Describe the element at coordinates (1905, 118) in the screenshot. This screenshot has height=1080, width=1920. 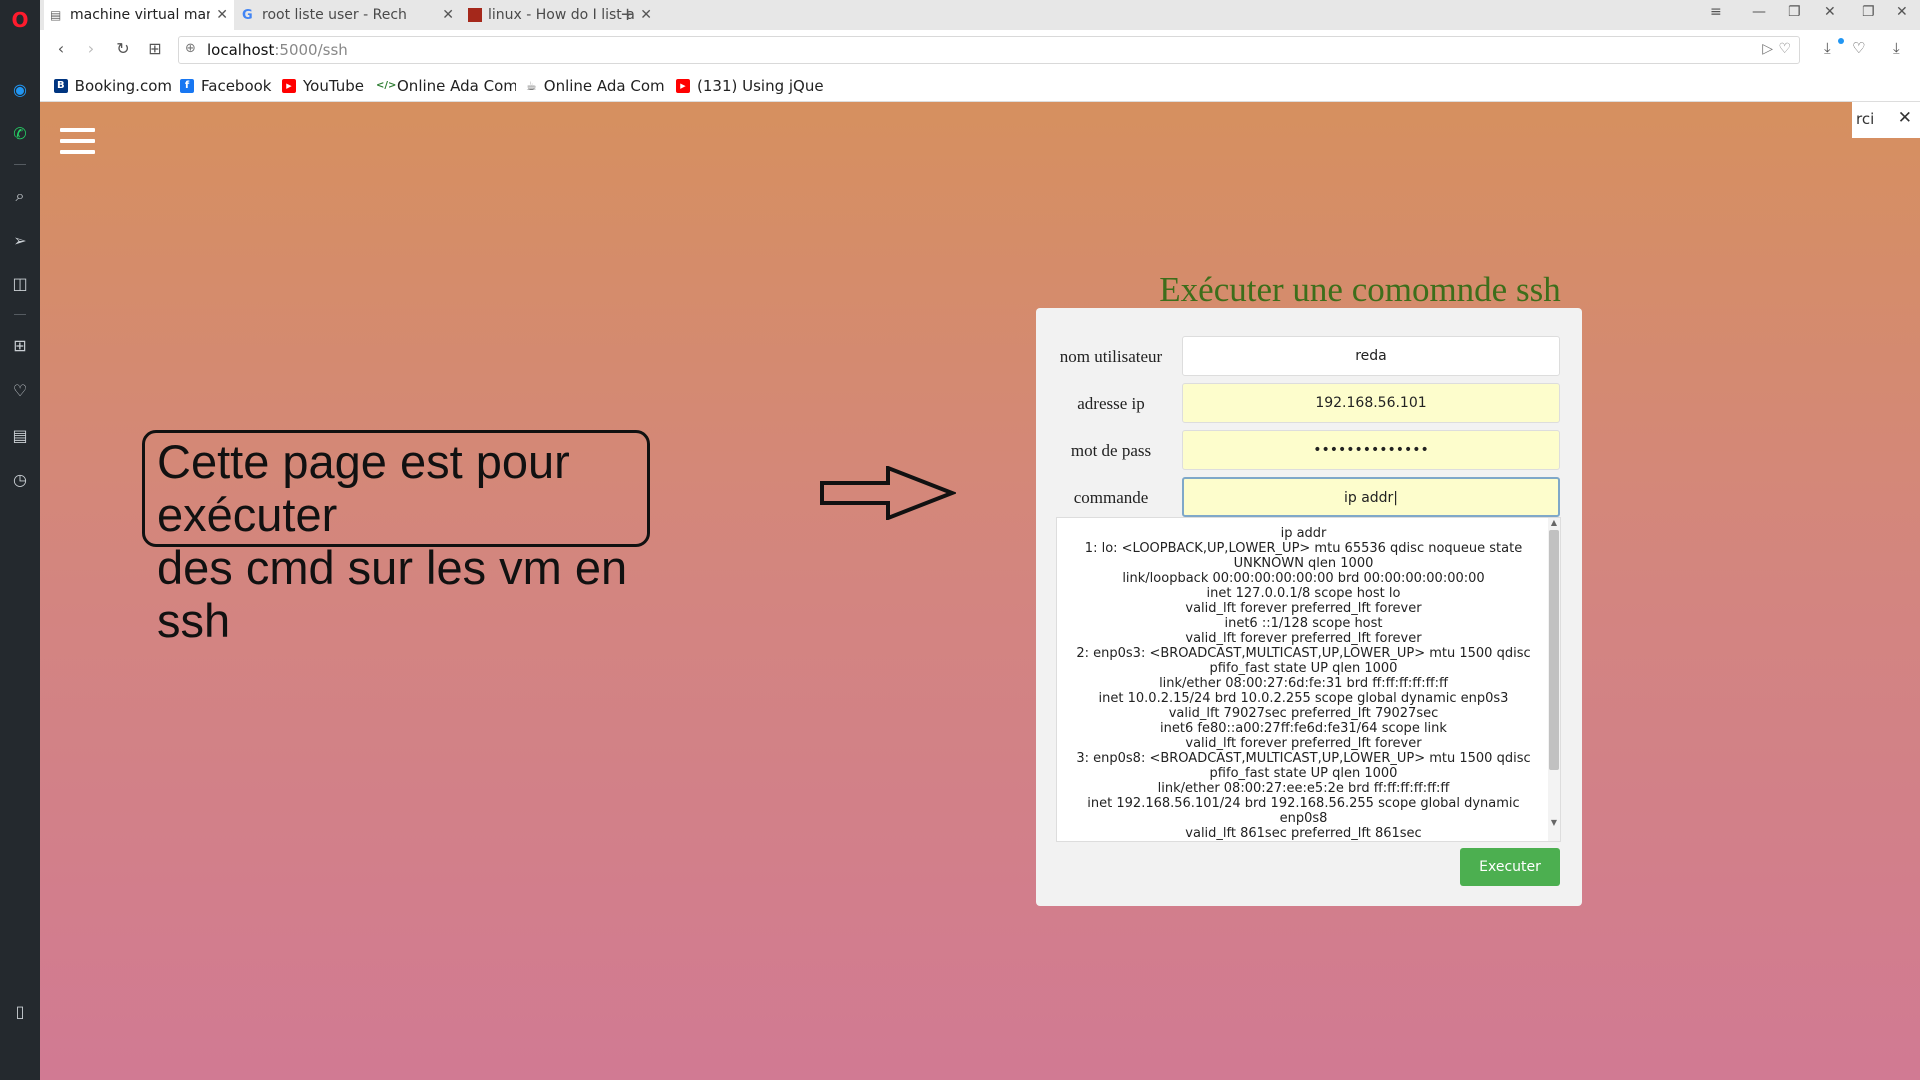
I see `close-icon: ✕` at that location.